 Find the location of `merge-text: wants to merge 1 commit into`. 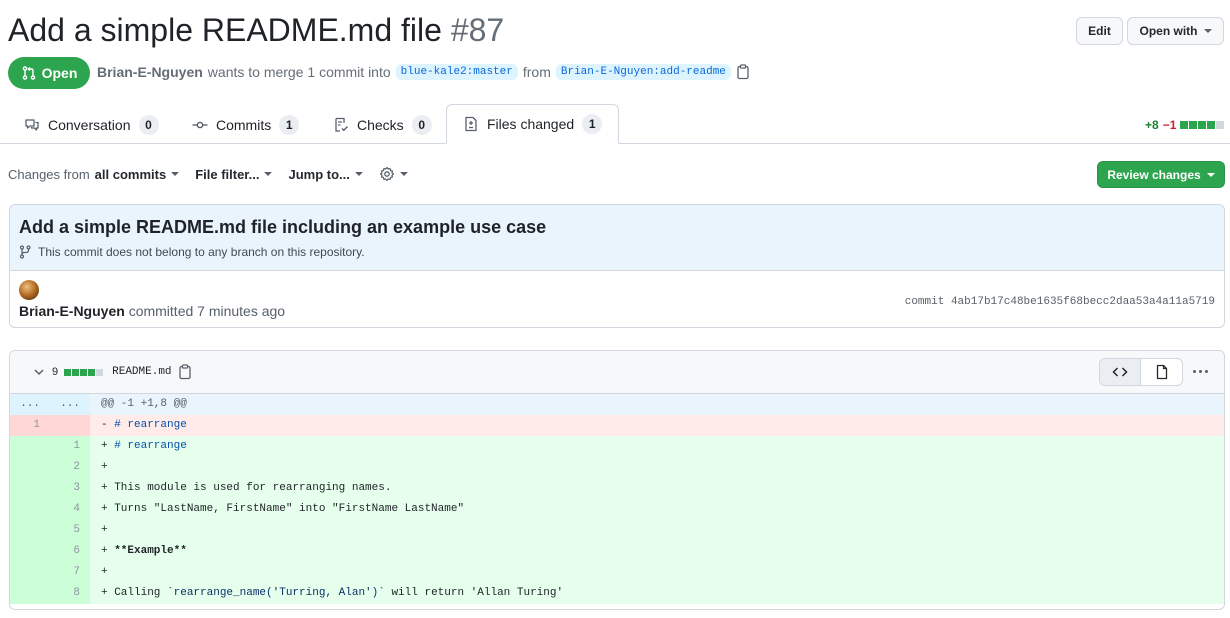

merge-text: wants to merge 1 commit into is located at coordinates (299, 72).